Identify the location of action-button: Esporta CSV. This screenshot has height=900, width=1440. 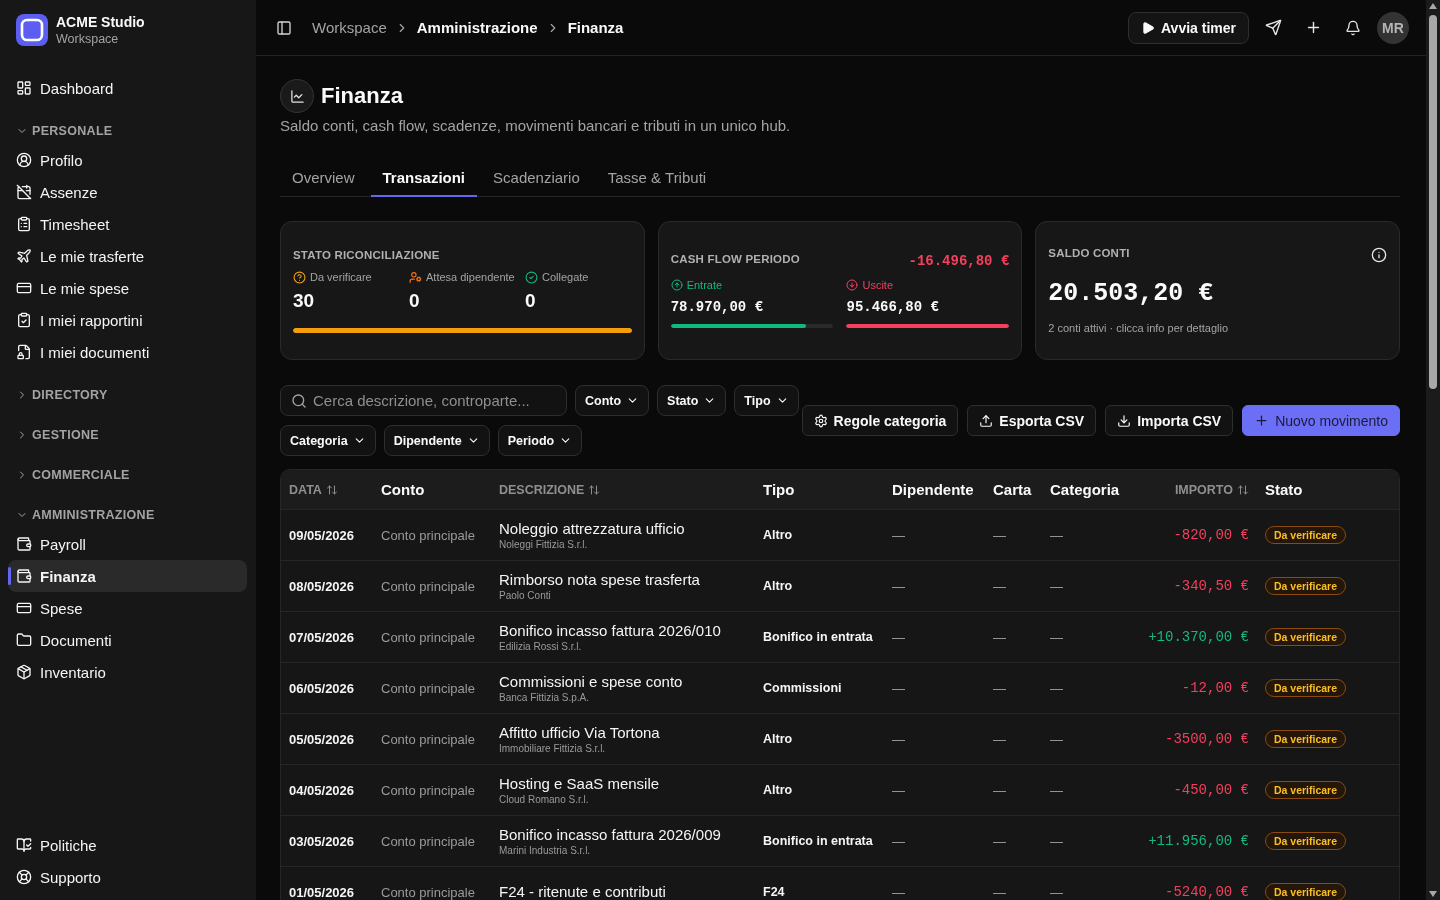
(1032, 420).